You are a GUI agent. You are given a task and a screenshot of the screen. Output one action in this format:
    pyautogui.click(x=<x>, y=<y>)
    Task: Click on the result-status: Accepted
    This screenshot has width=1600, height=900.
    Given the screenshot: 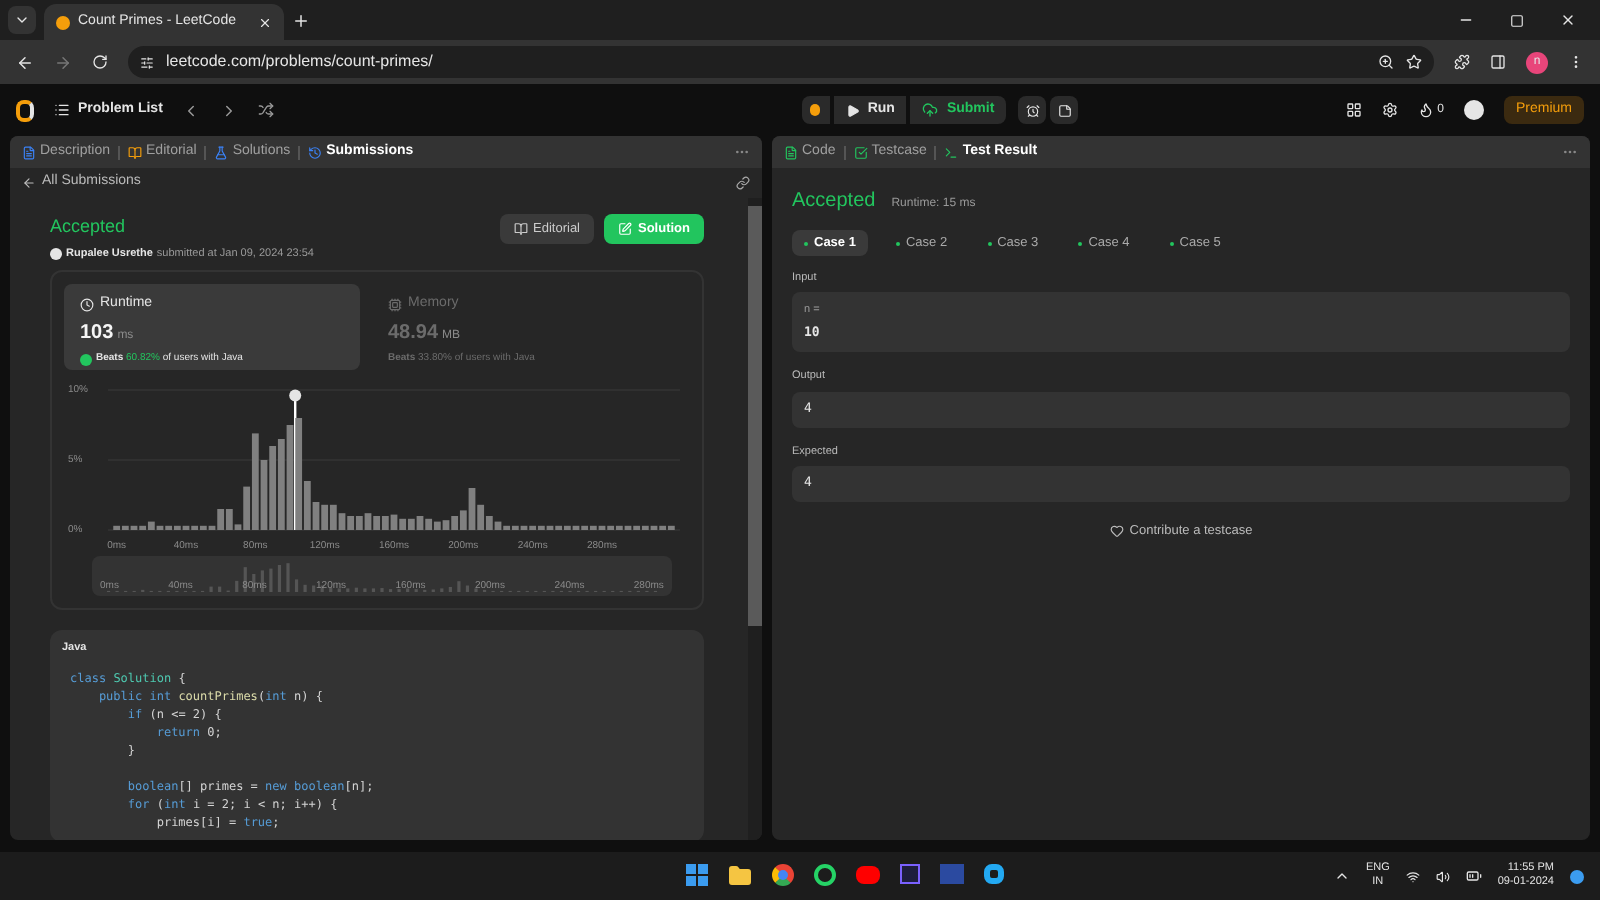 What is the action you would take?
    pyautogui.click(x=834, y=202)
    